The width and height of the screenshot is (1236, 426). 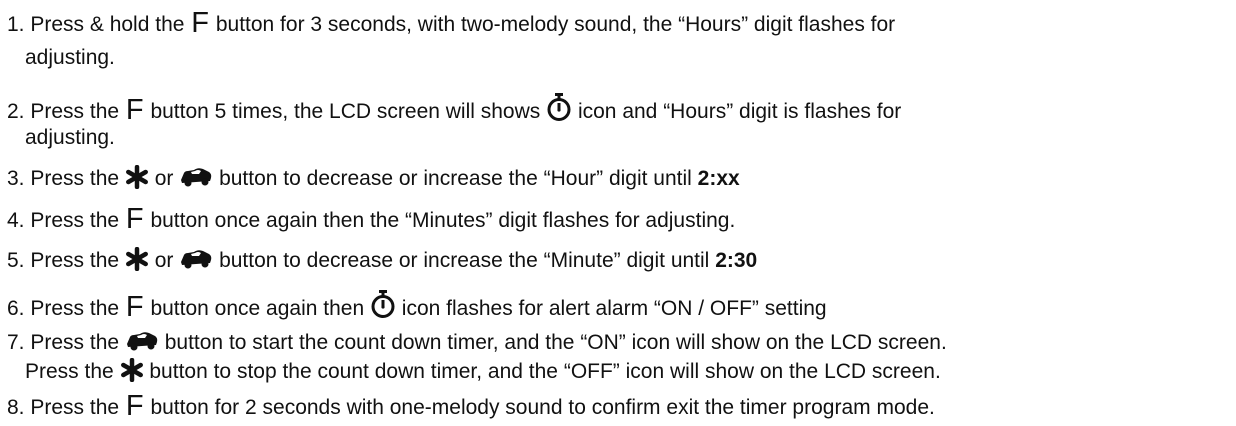 What do you see at coordinates (70, 137) in the screenshot?
I see `step-2-line-2: adjusting.` at bounding box center [70, 137].